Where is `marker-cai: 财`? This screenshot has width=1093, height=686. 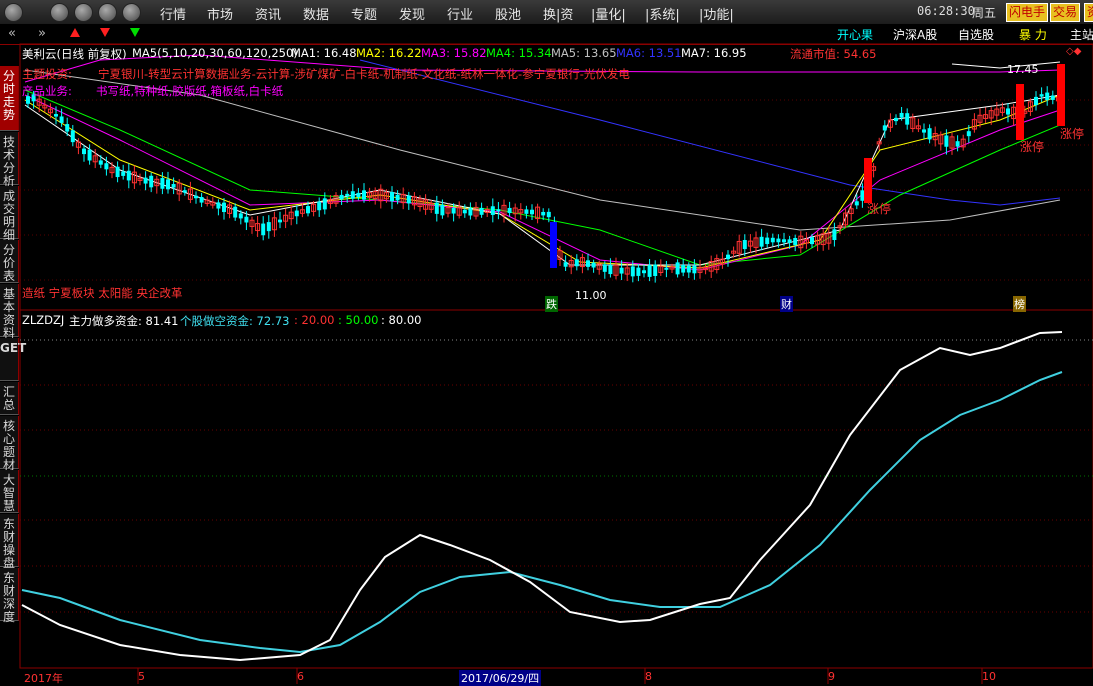 marker-cai: 财 is located at coordinates (786, 304).